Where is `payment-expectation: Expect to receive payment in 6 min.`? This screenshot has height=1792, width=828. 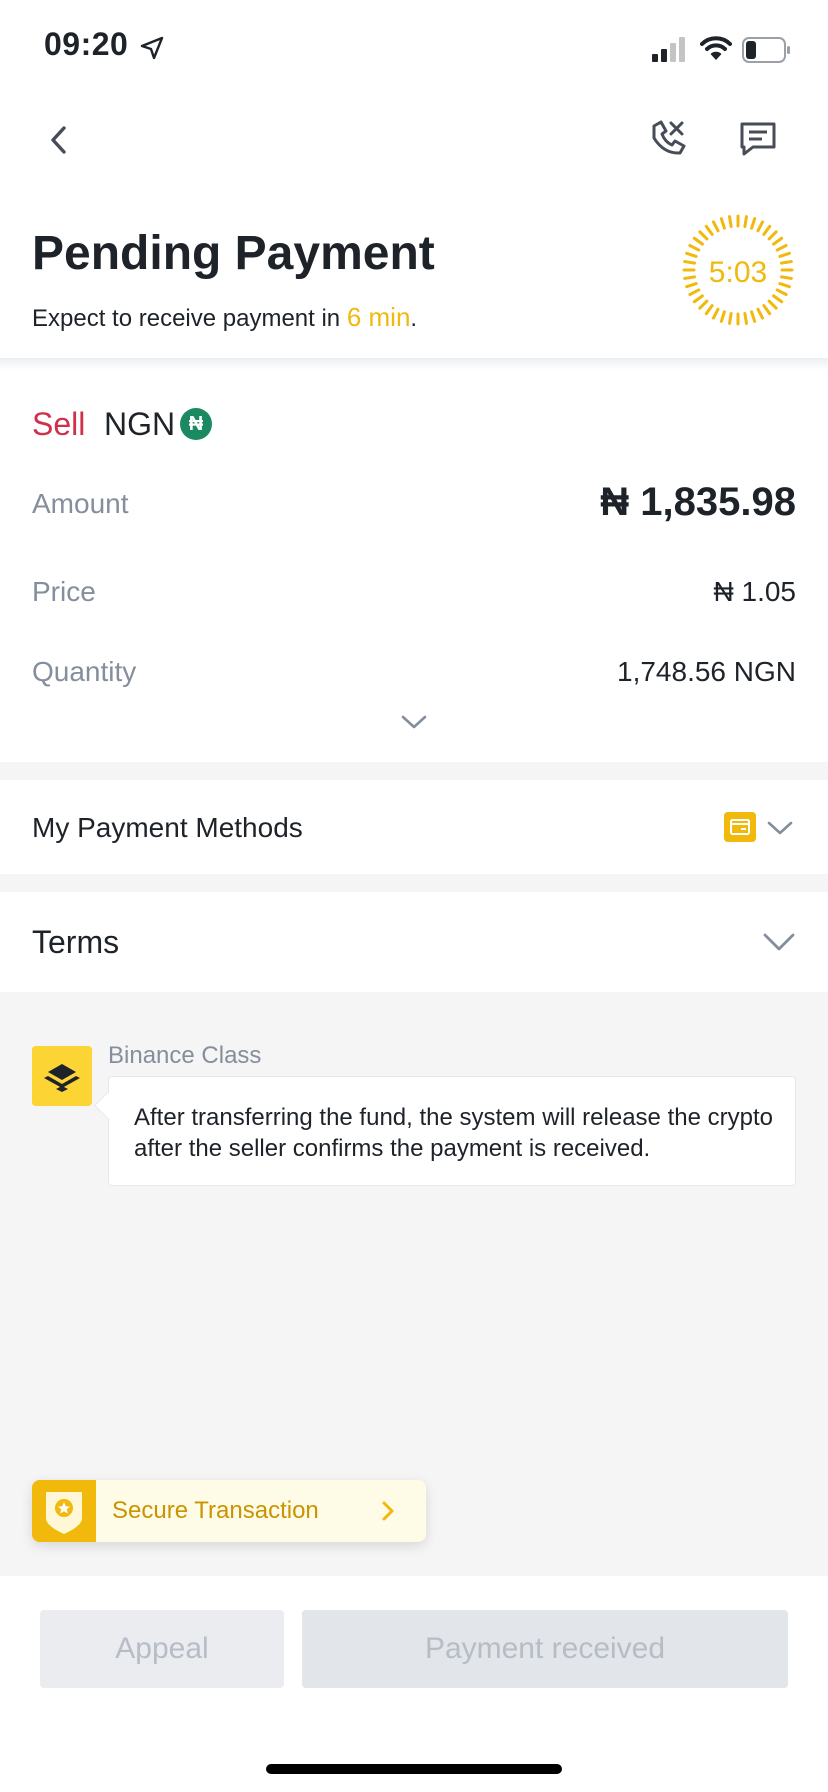 payment-expectation: Expect to receive payment in 6 min. is located at coordinates (224, 317).